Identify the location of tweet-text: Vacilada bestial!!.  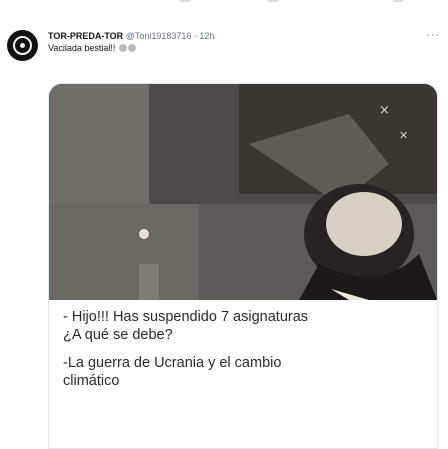
(92, 48).